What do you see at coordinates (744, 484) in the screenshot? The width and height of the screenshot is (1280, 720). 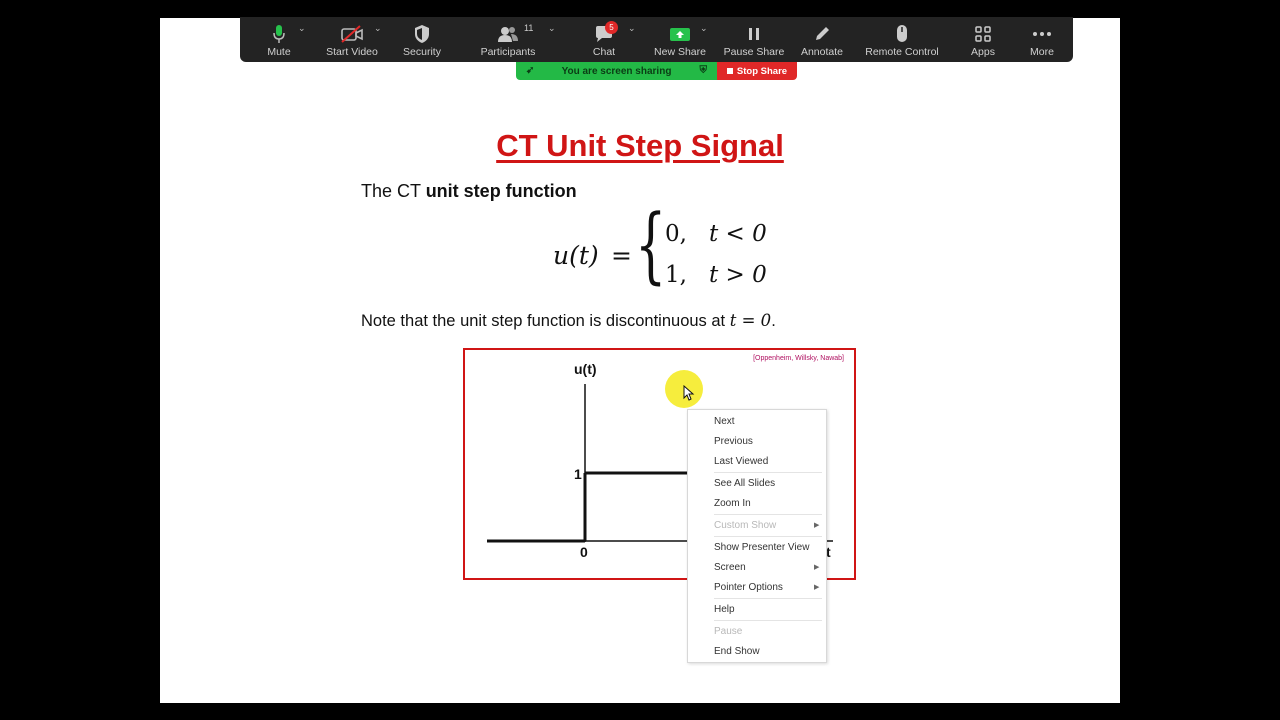 I see `menu-item-see-all-slides: See All Slides` at bounding box center [744, 484].